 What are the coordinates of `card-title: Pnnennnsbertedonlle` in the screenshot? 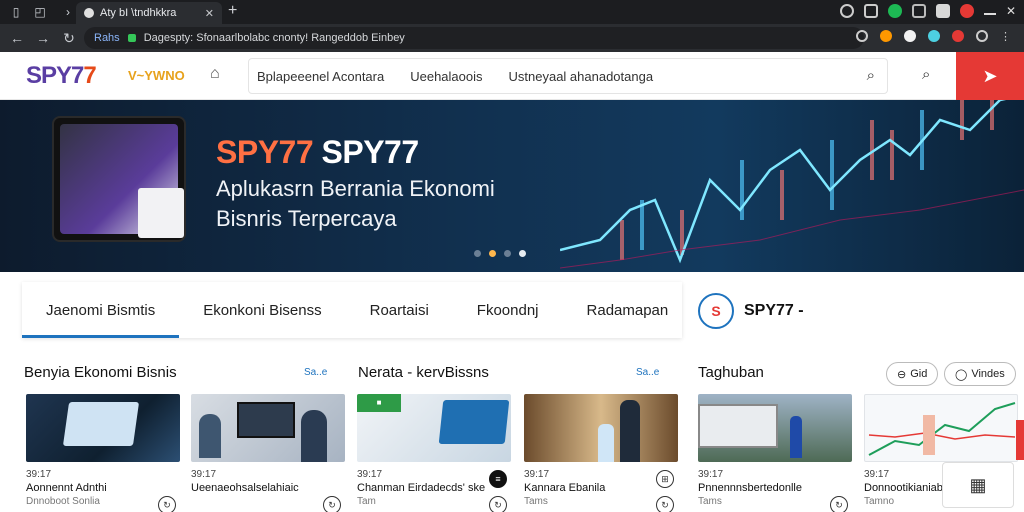 It's located at (775, 488).